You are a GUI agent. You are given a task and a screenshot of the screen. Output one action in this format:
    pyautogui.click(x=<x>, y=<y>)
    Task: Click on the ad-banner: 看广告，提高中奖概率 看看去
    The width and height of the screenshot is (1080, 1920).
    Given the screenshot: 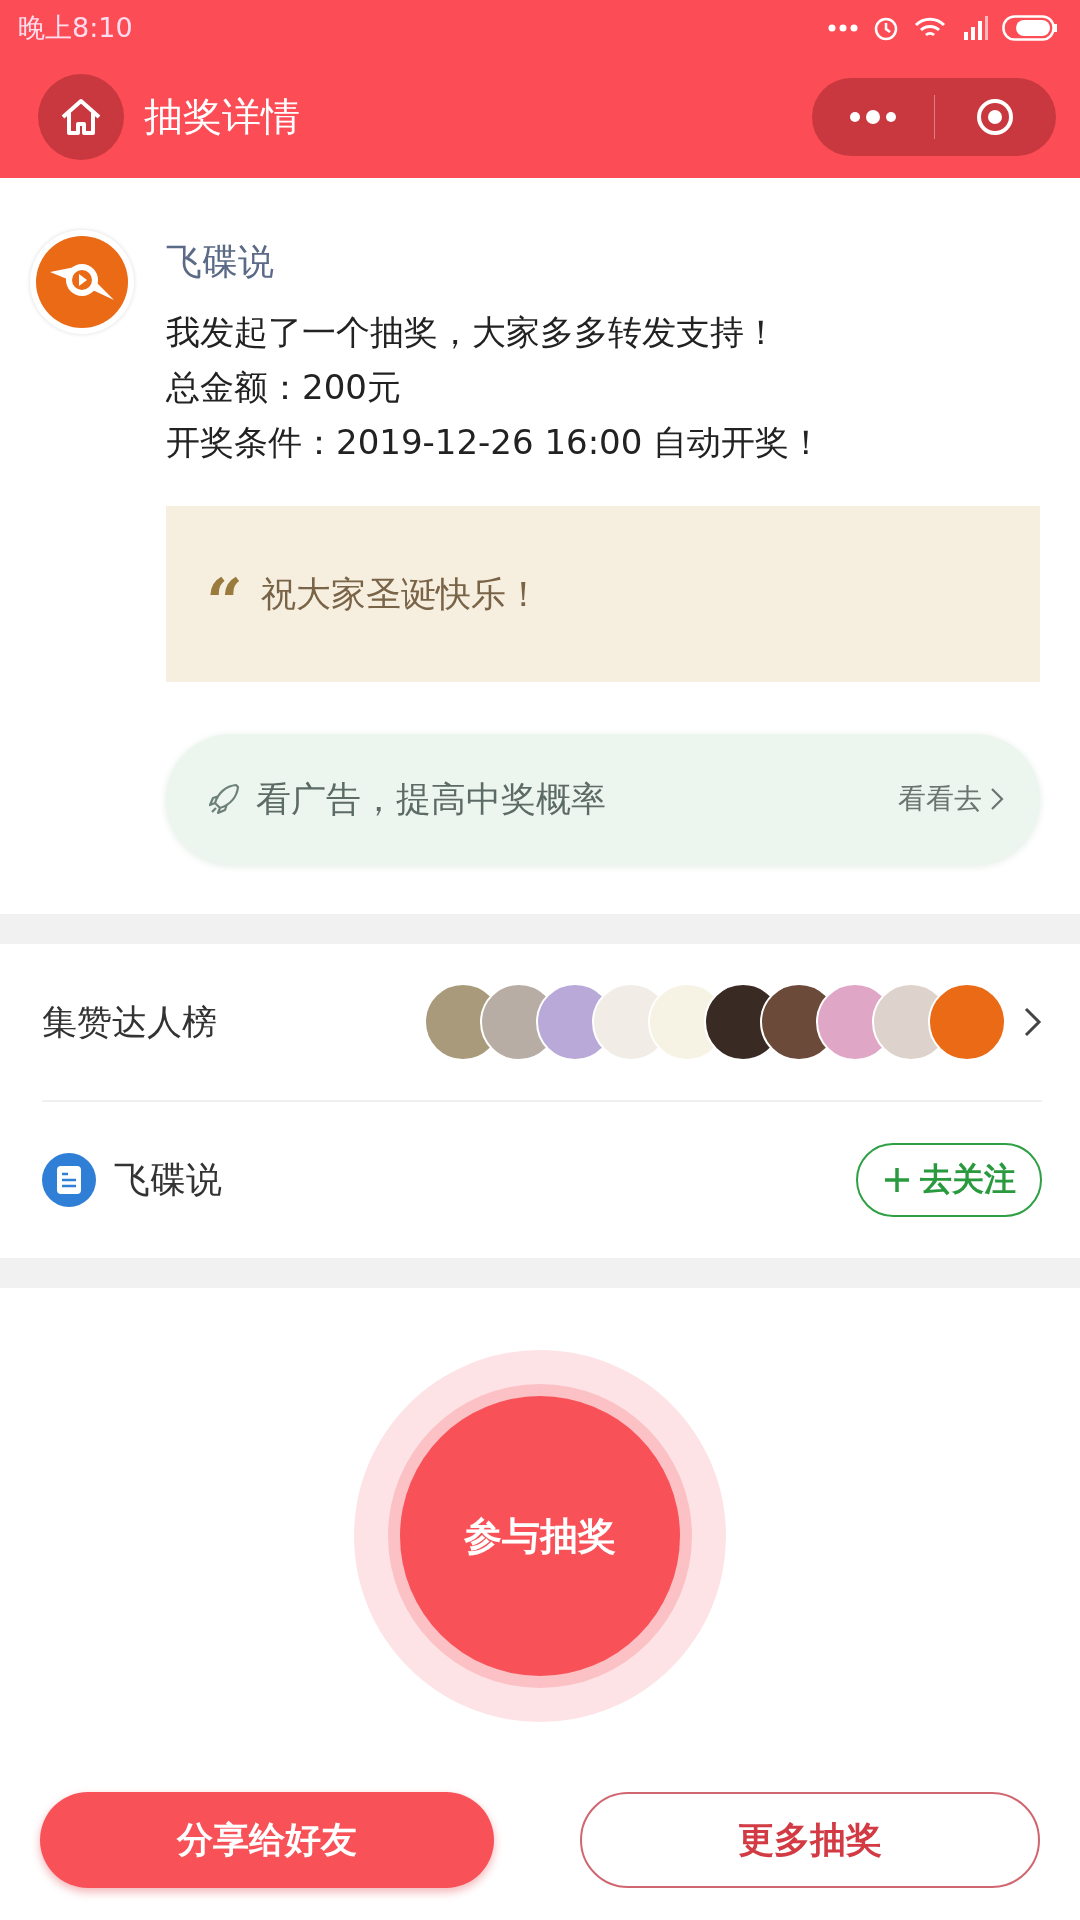 What is the action you would take?
    pyautogui.click(x=603, y=799)
    